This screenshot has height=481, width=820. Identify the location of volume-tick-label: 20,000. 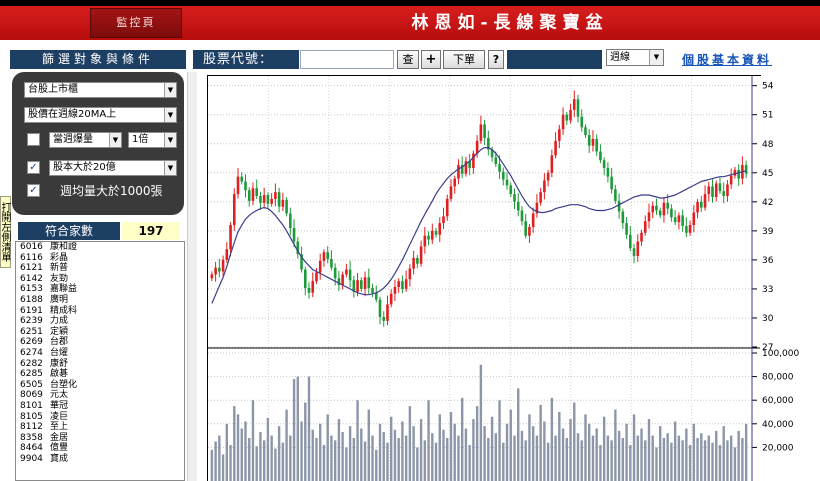
(778, 448).